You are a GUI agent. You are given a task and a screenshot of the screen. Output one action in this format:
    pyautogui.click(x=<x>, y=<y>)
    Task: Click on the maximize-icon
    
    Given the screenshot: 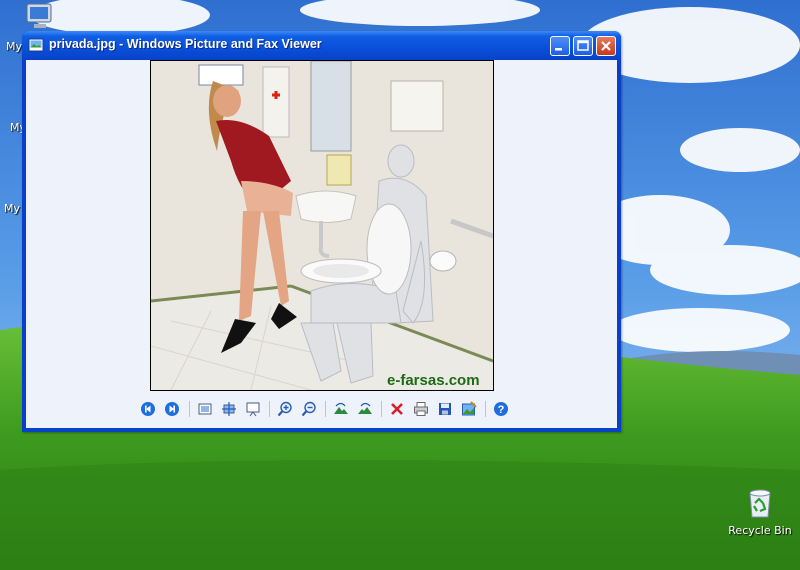 What is the action you would take?
    pyautogui.click(x=583, y=45)
    